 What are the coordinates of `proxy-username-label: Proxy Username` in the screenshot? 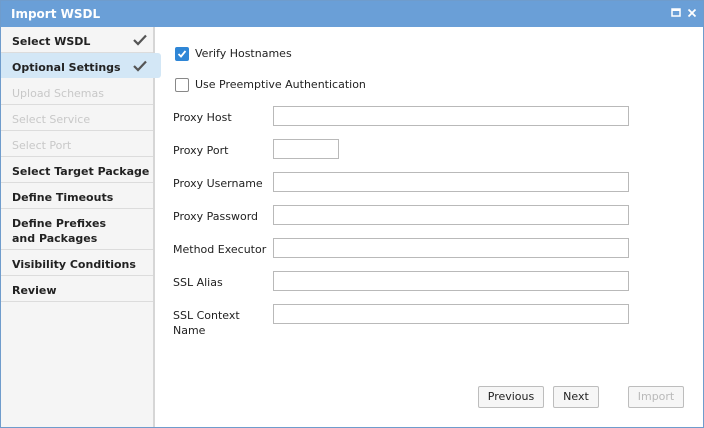 It's located at (218, 183).